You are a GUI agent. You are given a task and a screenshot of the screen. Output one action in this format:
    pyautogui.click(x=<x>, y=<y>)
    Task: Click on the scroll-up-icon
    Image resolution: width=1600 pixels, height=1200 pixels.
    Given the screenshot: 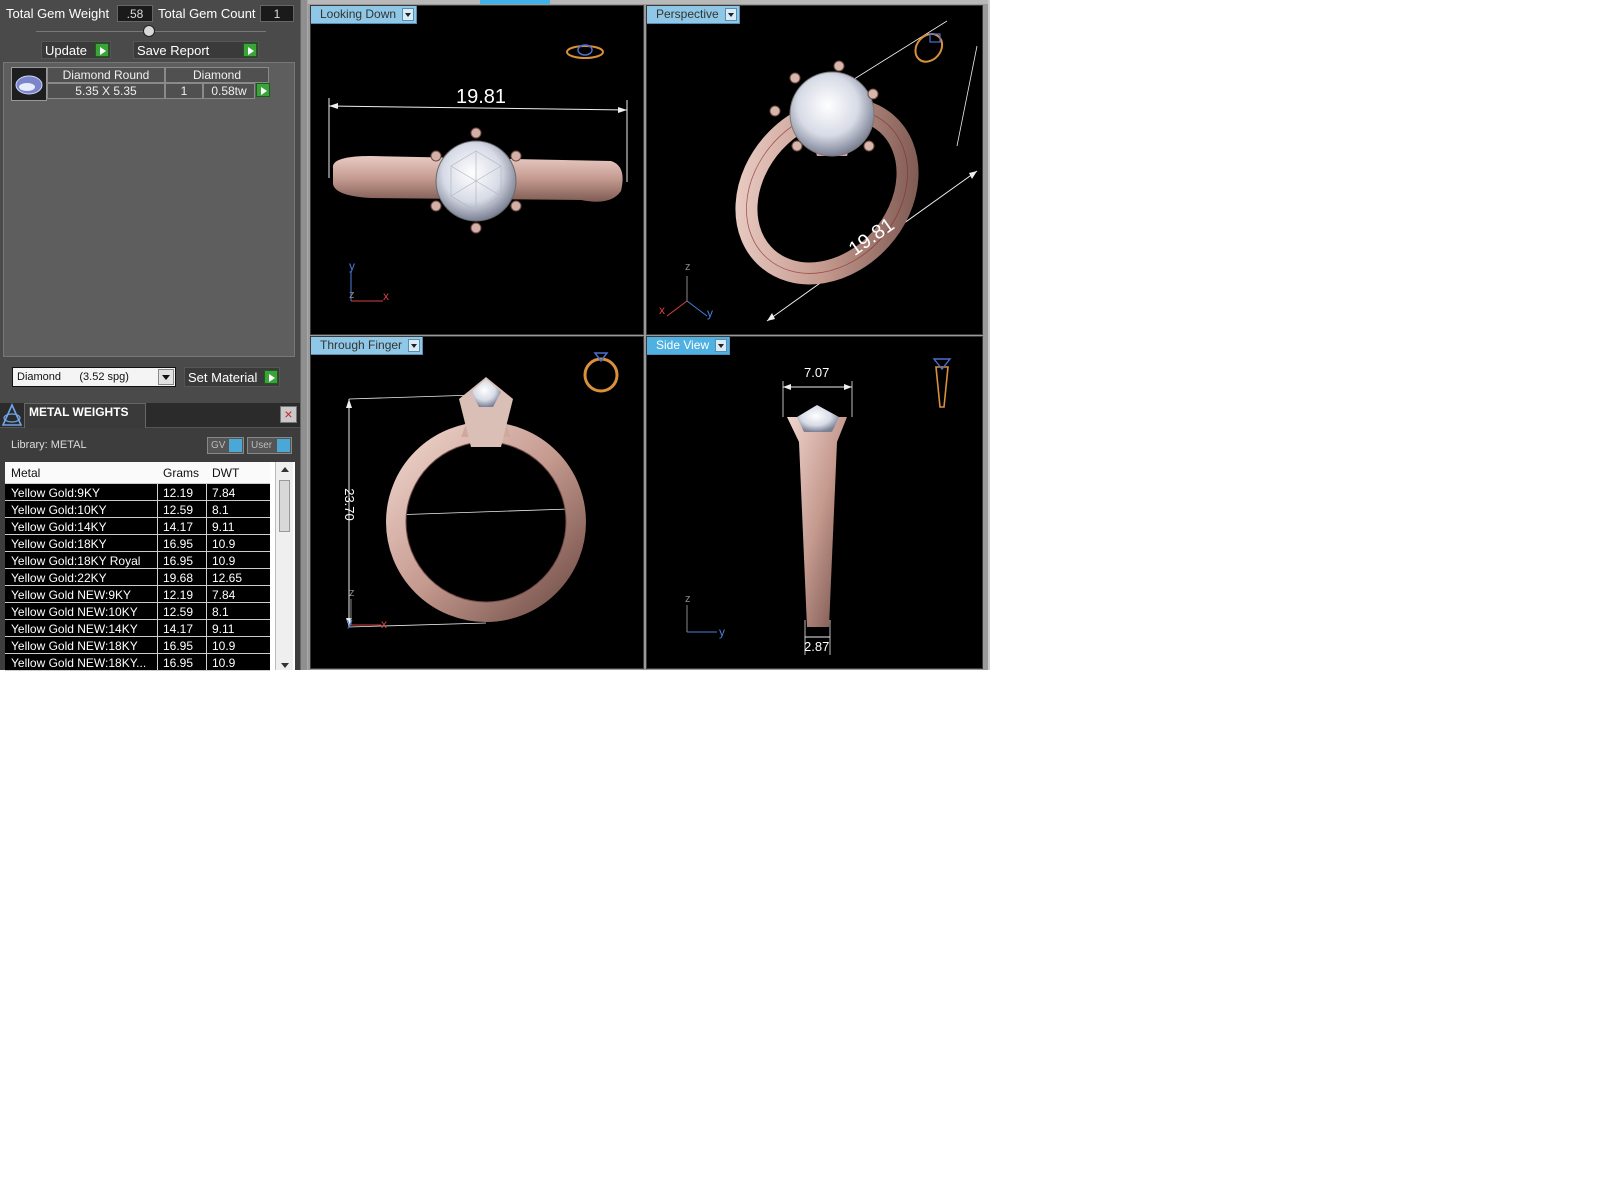 What is the action you would take?
    pyautogui.click(x=285, y=469)
    